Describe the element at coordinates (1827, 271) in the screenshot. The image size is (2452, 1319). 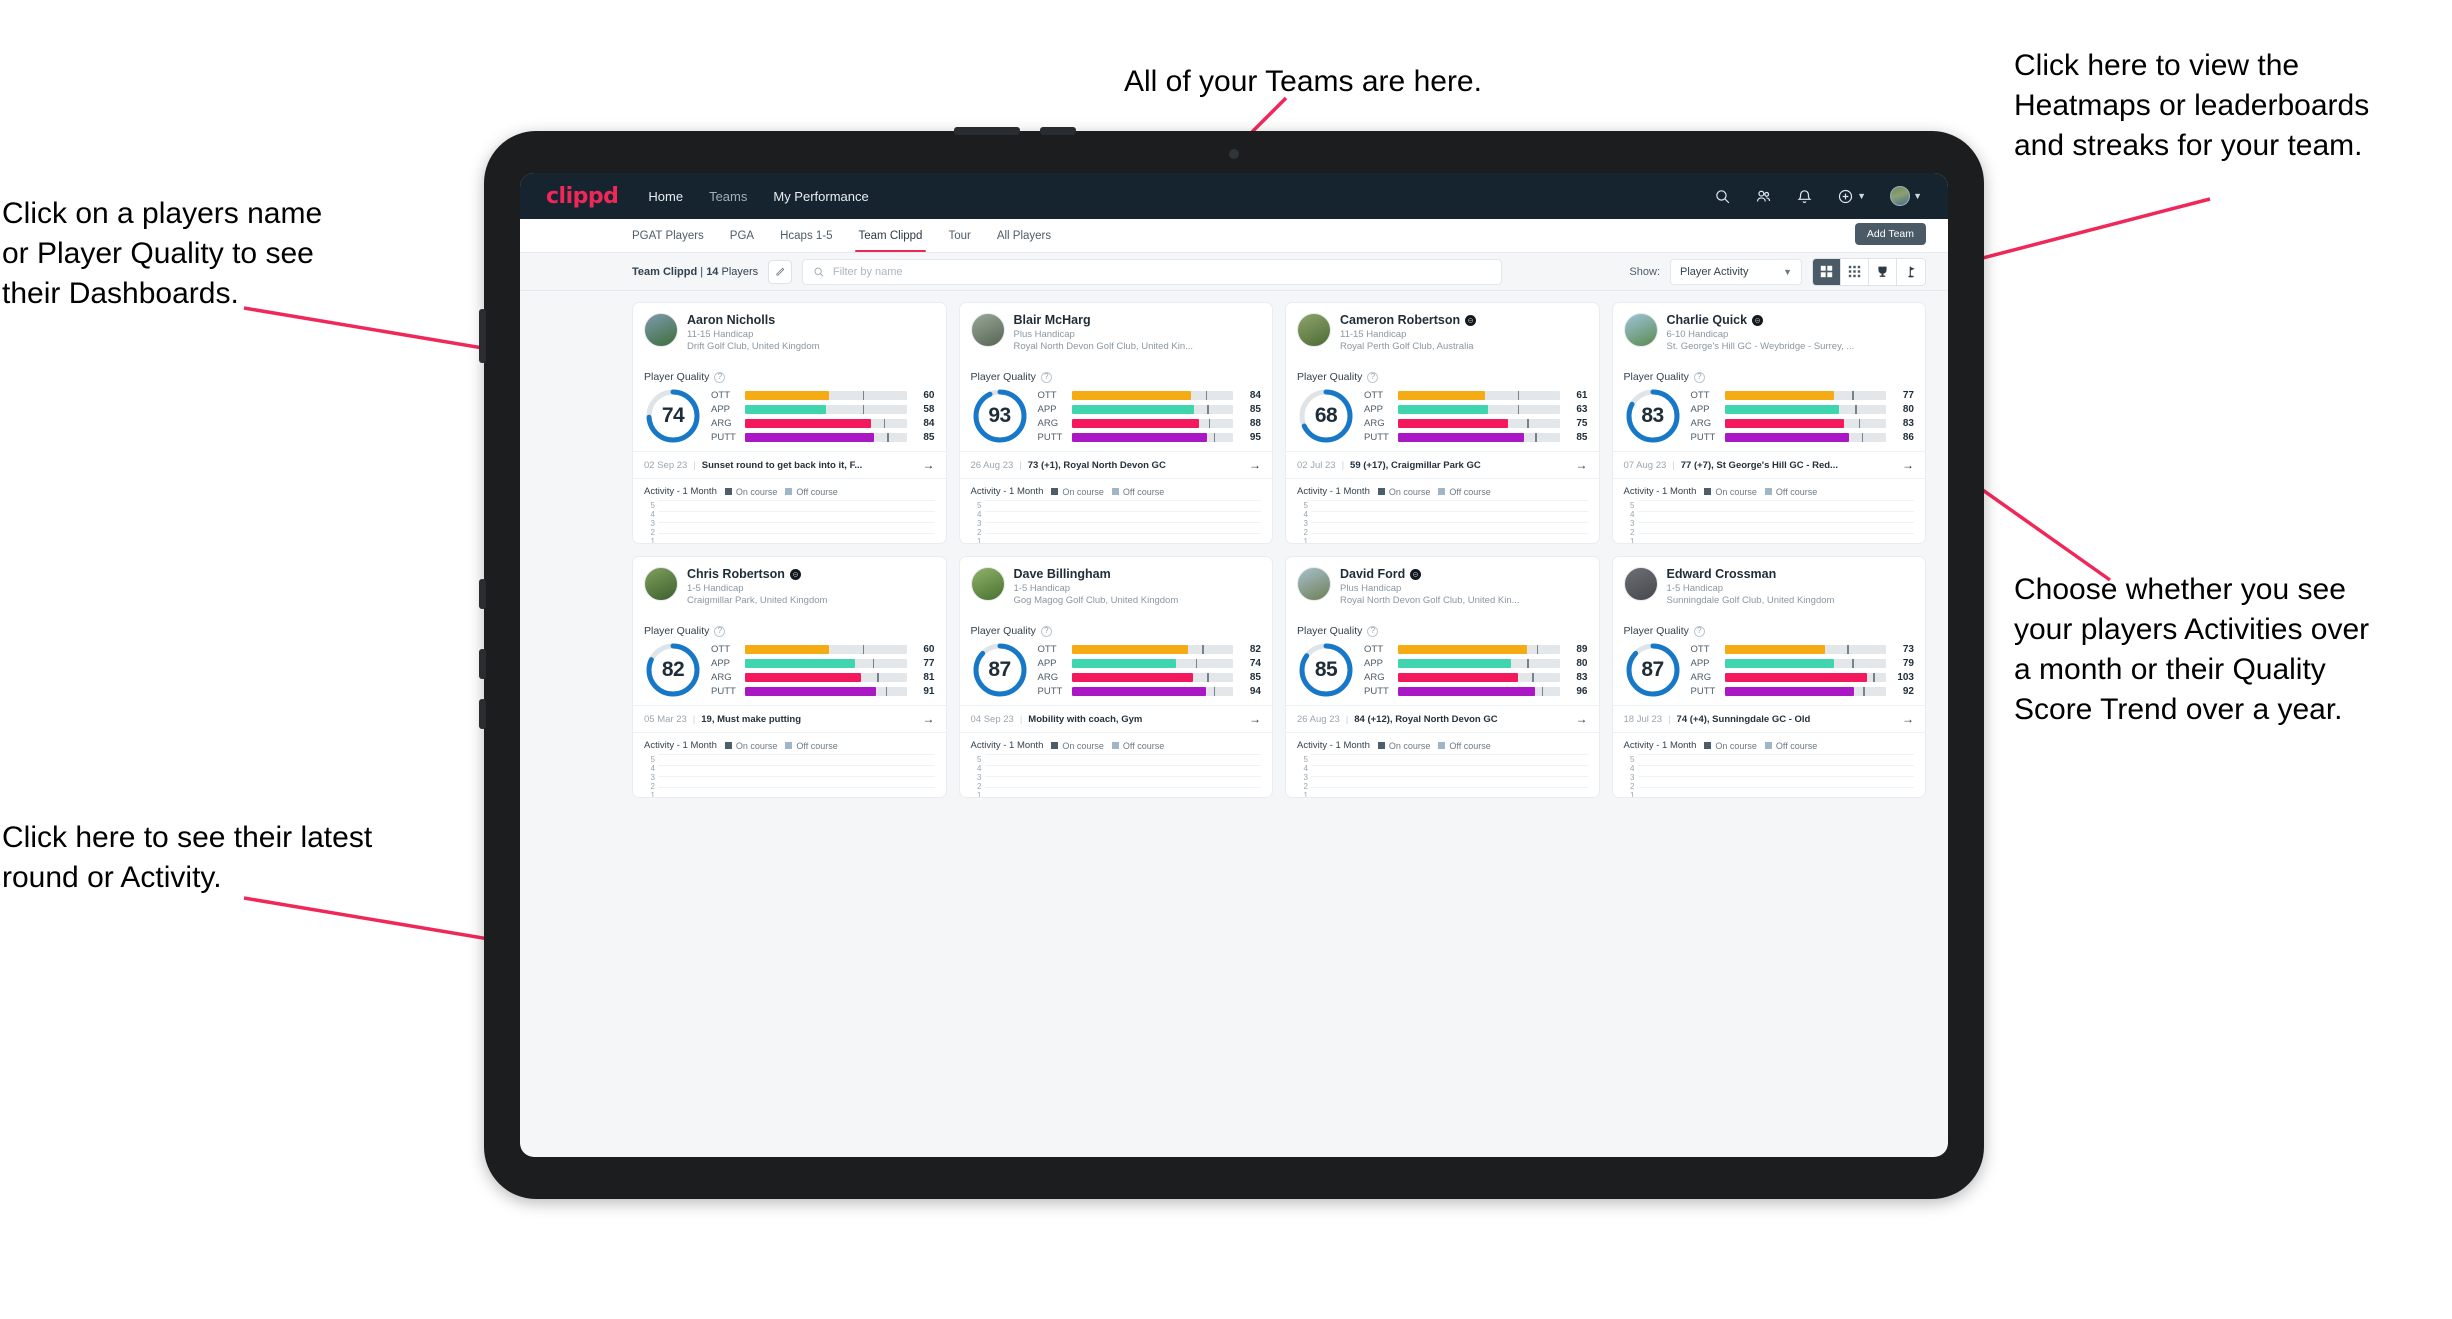
I see `grid-large-view-icon` at that location.